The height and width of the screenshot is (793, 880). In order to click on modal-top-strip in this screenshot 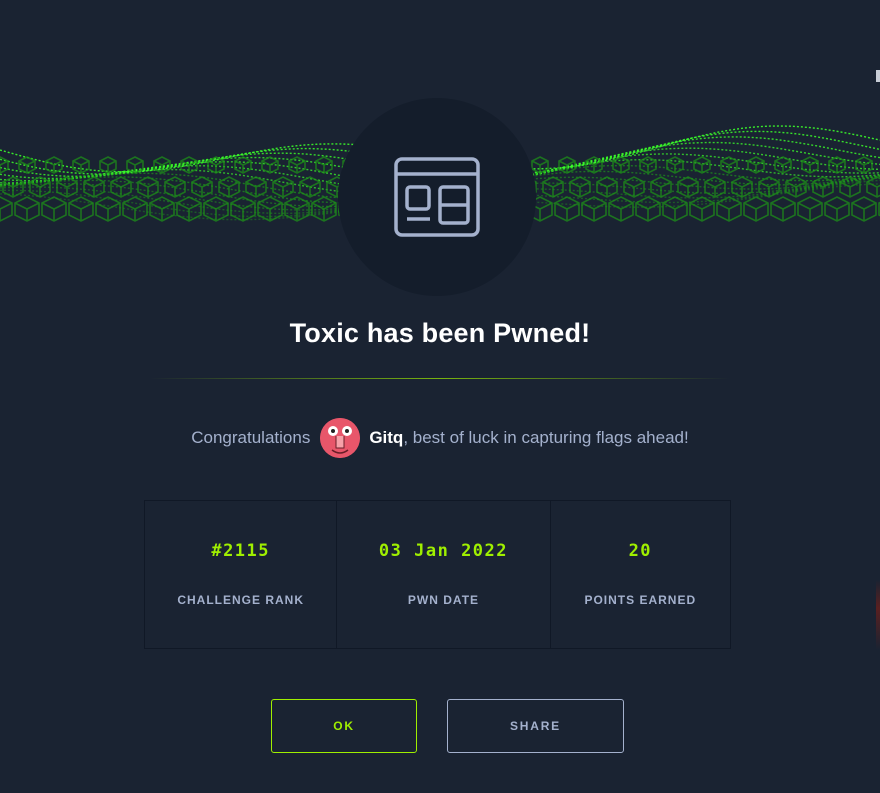, I will do `click(440, 50)`.